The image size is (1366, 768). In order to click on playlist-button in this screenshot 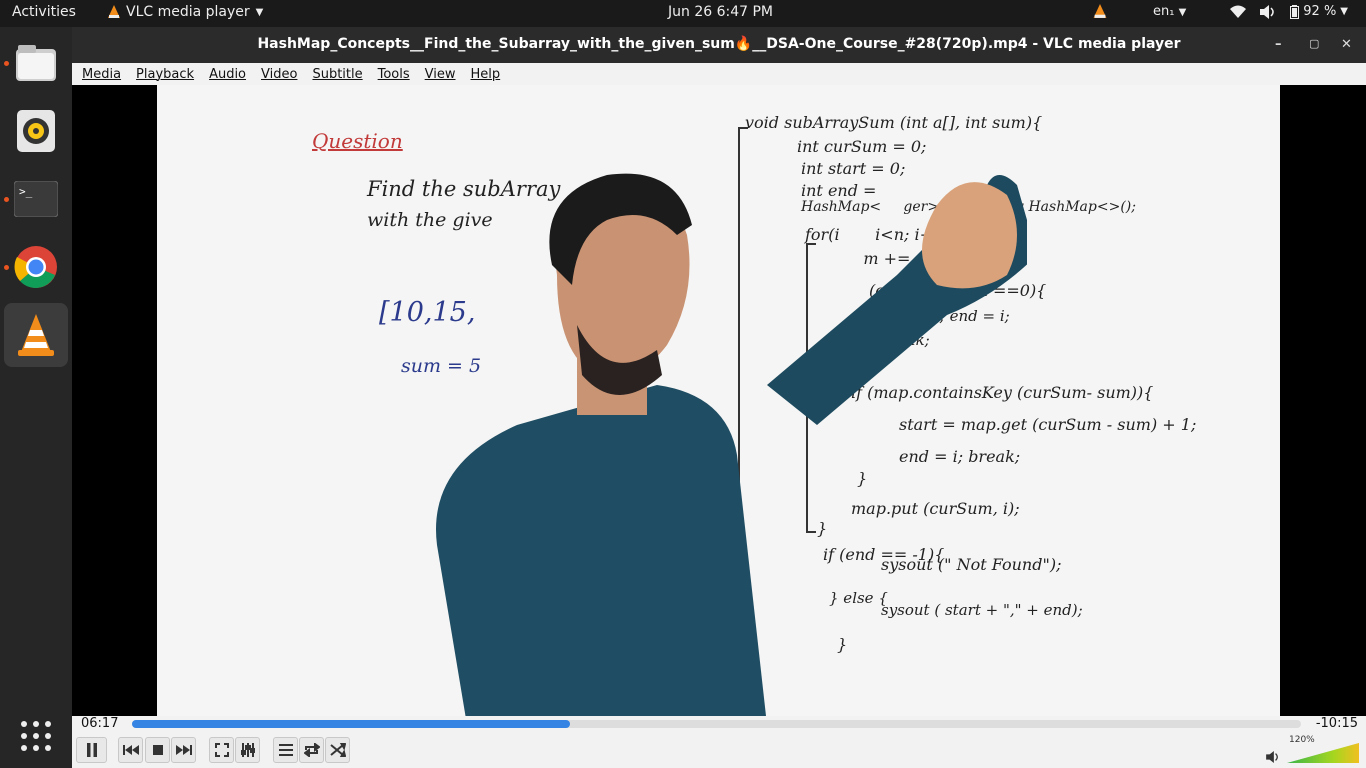, I will do `click(285, 750)`.